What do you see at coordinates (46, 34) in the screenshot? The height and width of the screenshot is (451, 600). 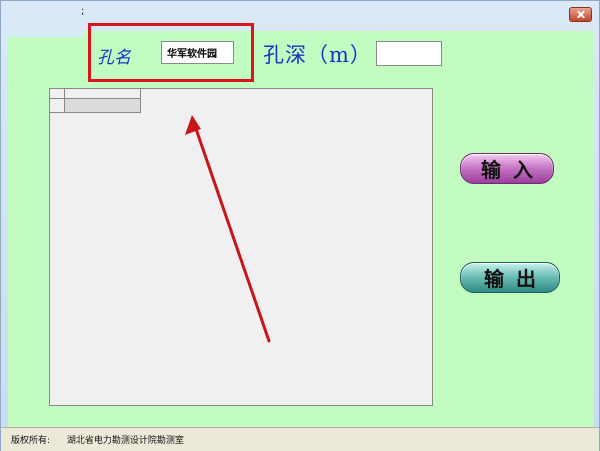 I see `tab-strip` at bounding box center [46, 34].